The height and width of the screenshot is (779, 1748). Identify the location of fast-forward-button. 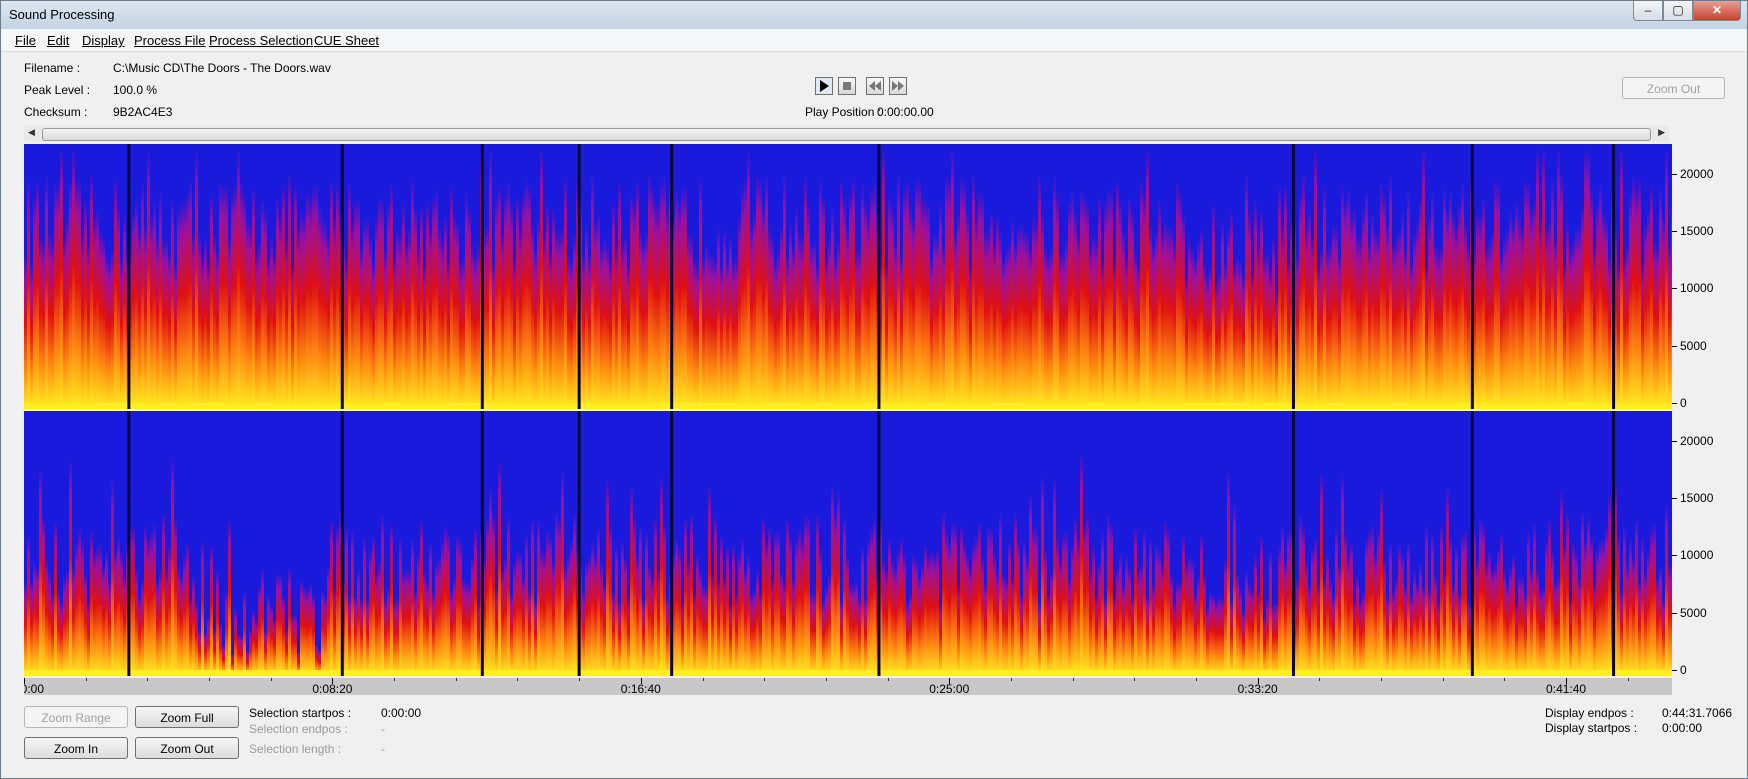
(898, 86).